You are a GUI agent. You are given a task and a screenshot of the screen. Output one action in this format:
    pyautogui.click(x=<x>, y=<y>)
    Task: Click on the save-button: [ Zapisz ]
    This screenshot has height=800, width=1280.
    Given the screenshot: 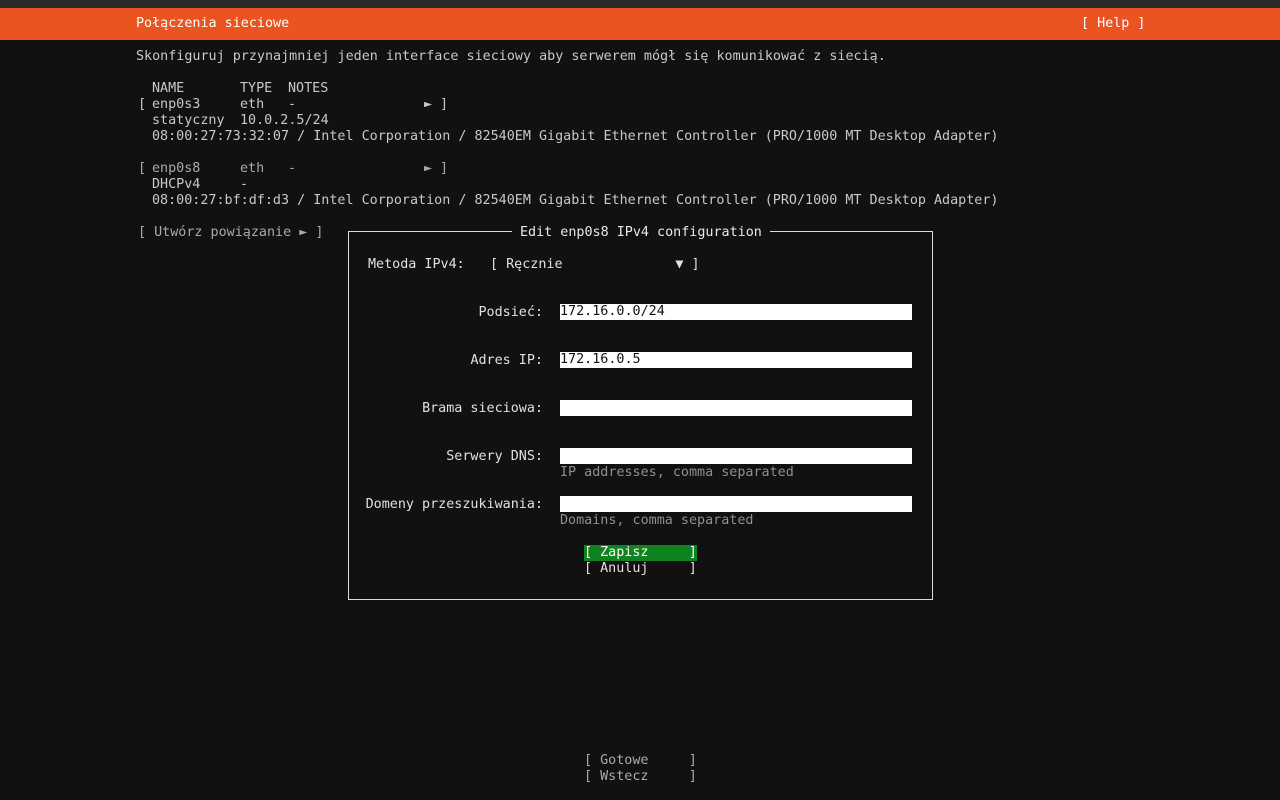 What is the action you would take?
    pyautogui.click(x=640, y=553)
    